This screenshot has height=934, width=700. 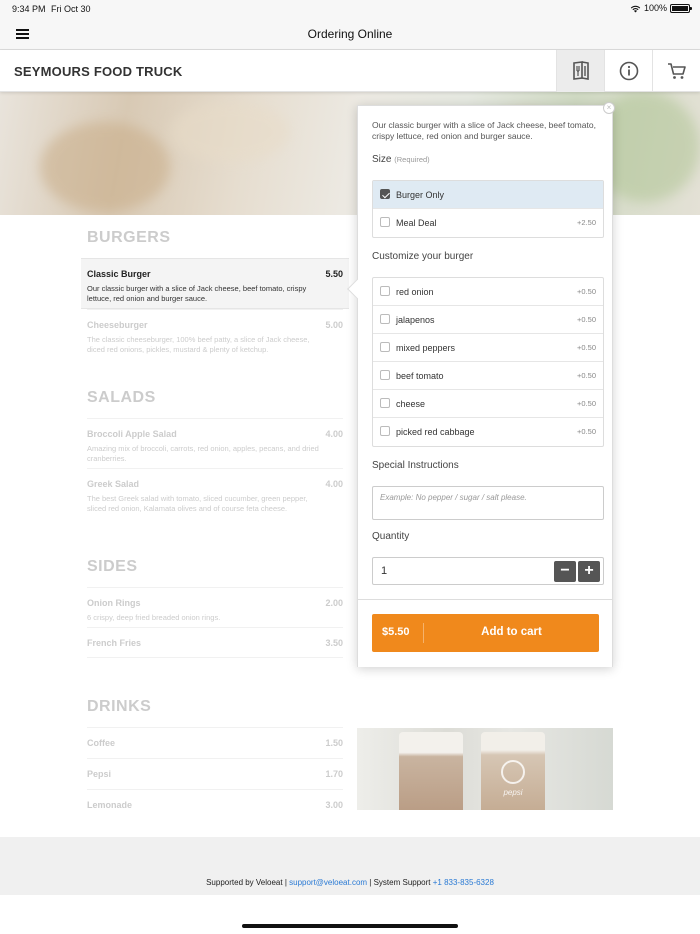 What do you see at coordinates (248, 882) in the screenshot?
I see `footer-prefix: Supported by Veloeat |` at bounding box center [248, 882].